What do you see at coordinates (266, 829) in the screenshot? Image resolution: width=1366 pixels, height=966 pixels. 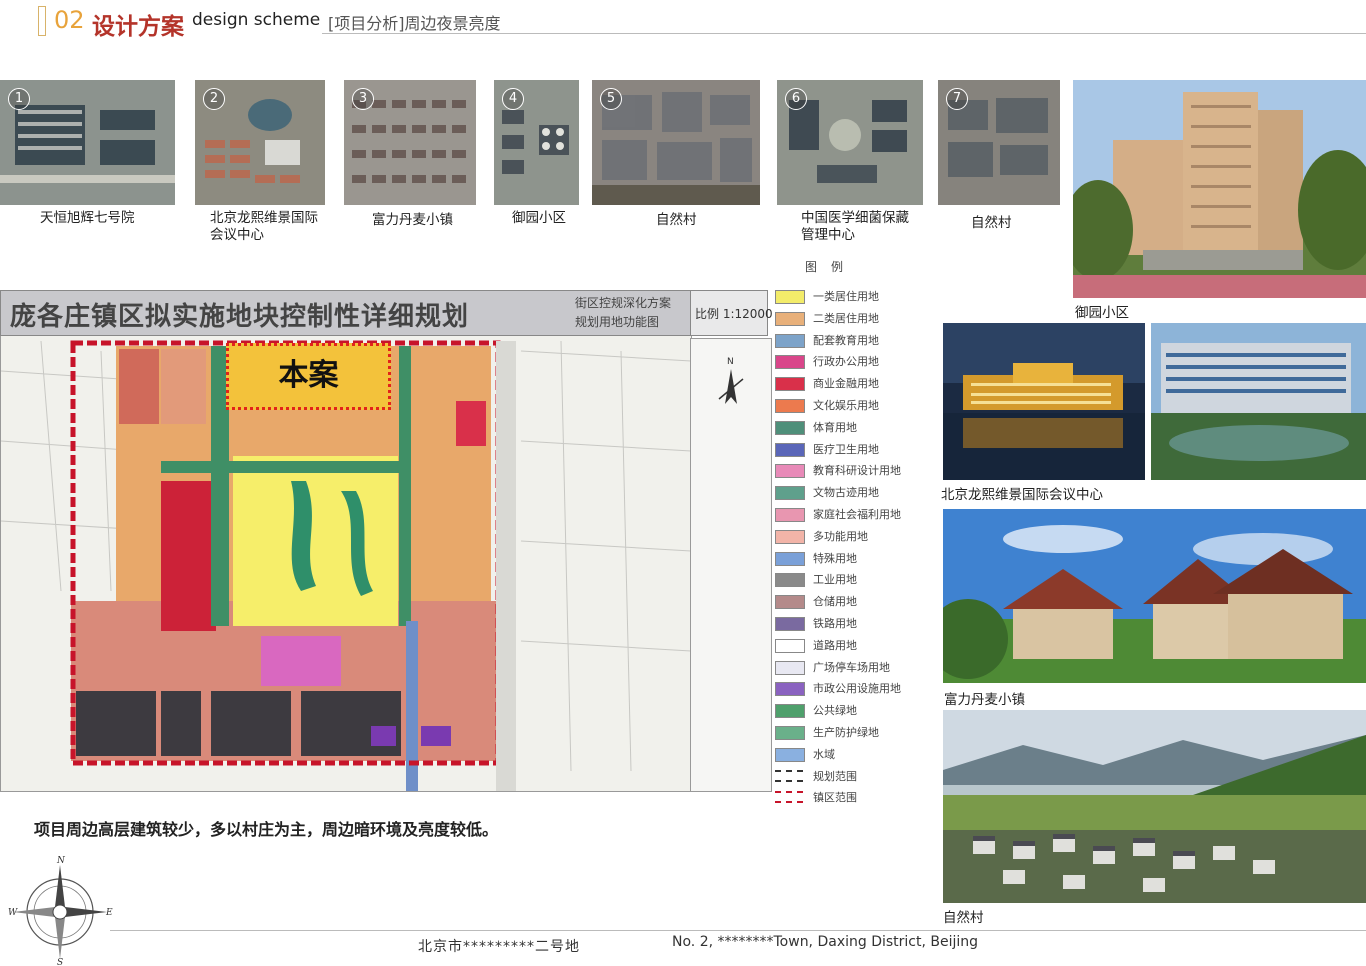 I see `analysis-note: 项目周边高层建筑较少，多以村庄为主，周边暗环境及亮度较低。` at bounding box center [266, 829].